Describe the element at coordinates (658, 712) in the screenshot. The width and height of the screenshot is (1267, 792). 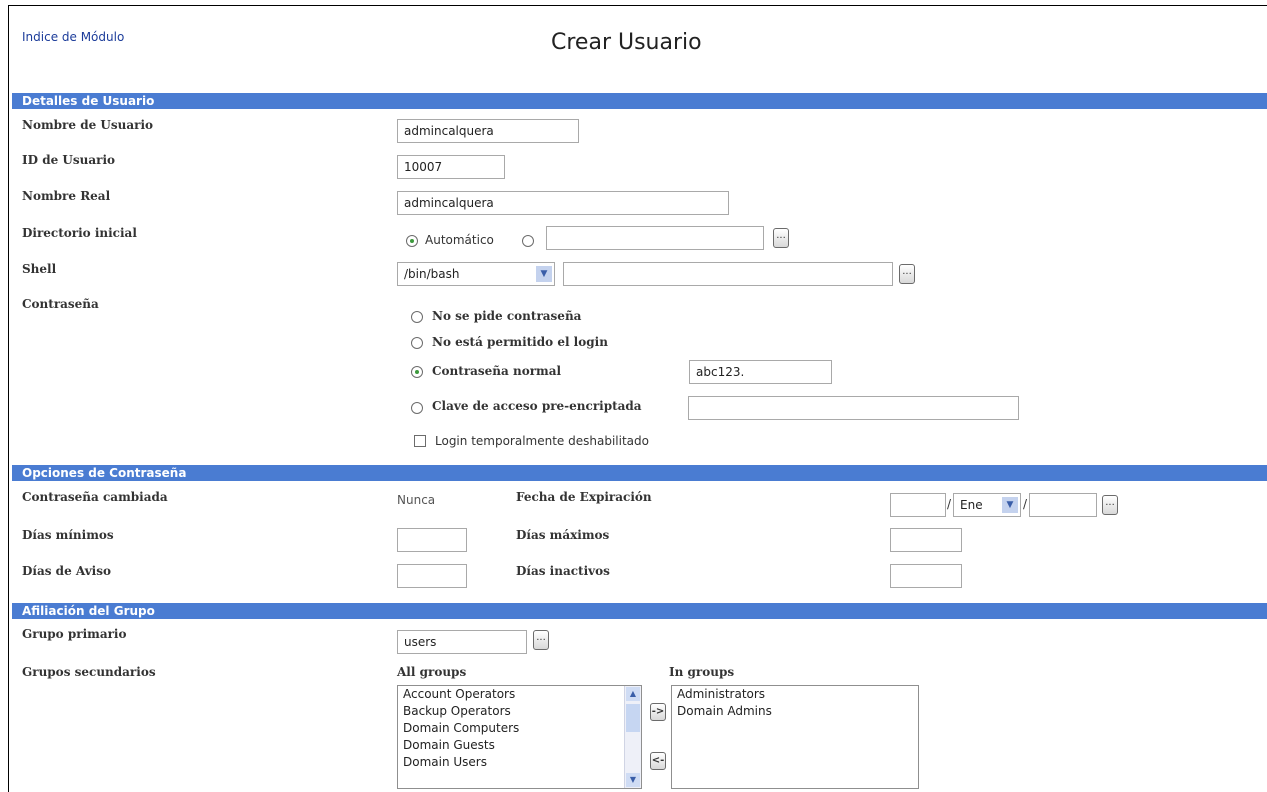
I see `add-group-button: ->` at that location.